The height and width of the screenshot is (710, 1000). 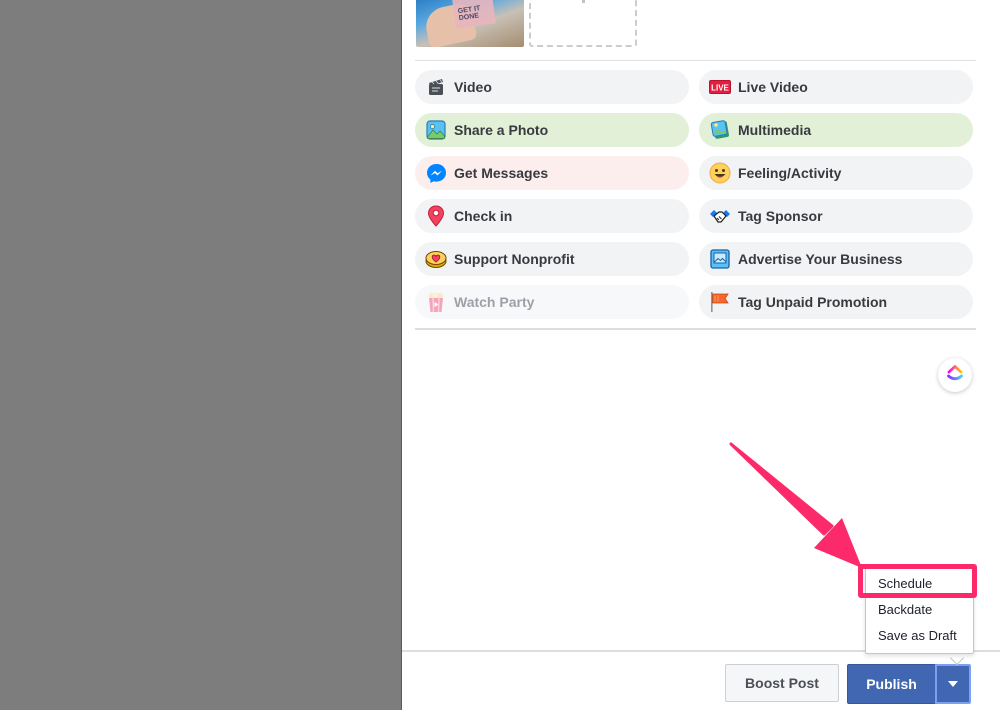 What do you see at coordinates (836, 130) in the screenshot?
I see `option-multimedia: Multimedia` at bounding box center [836, 130].